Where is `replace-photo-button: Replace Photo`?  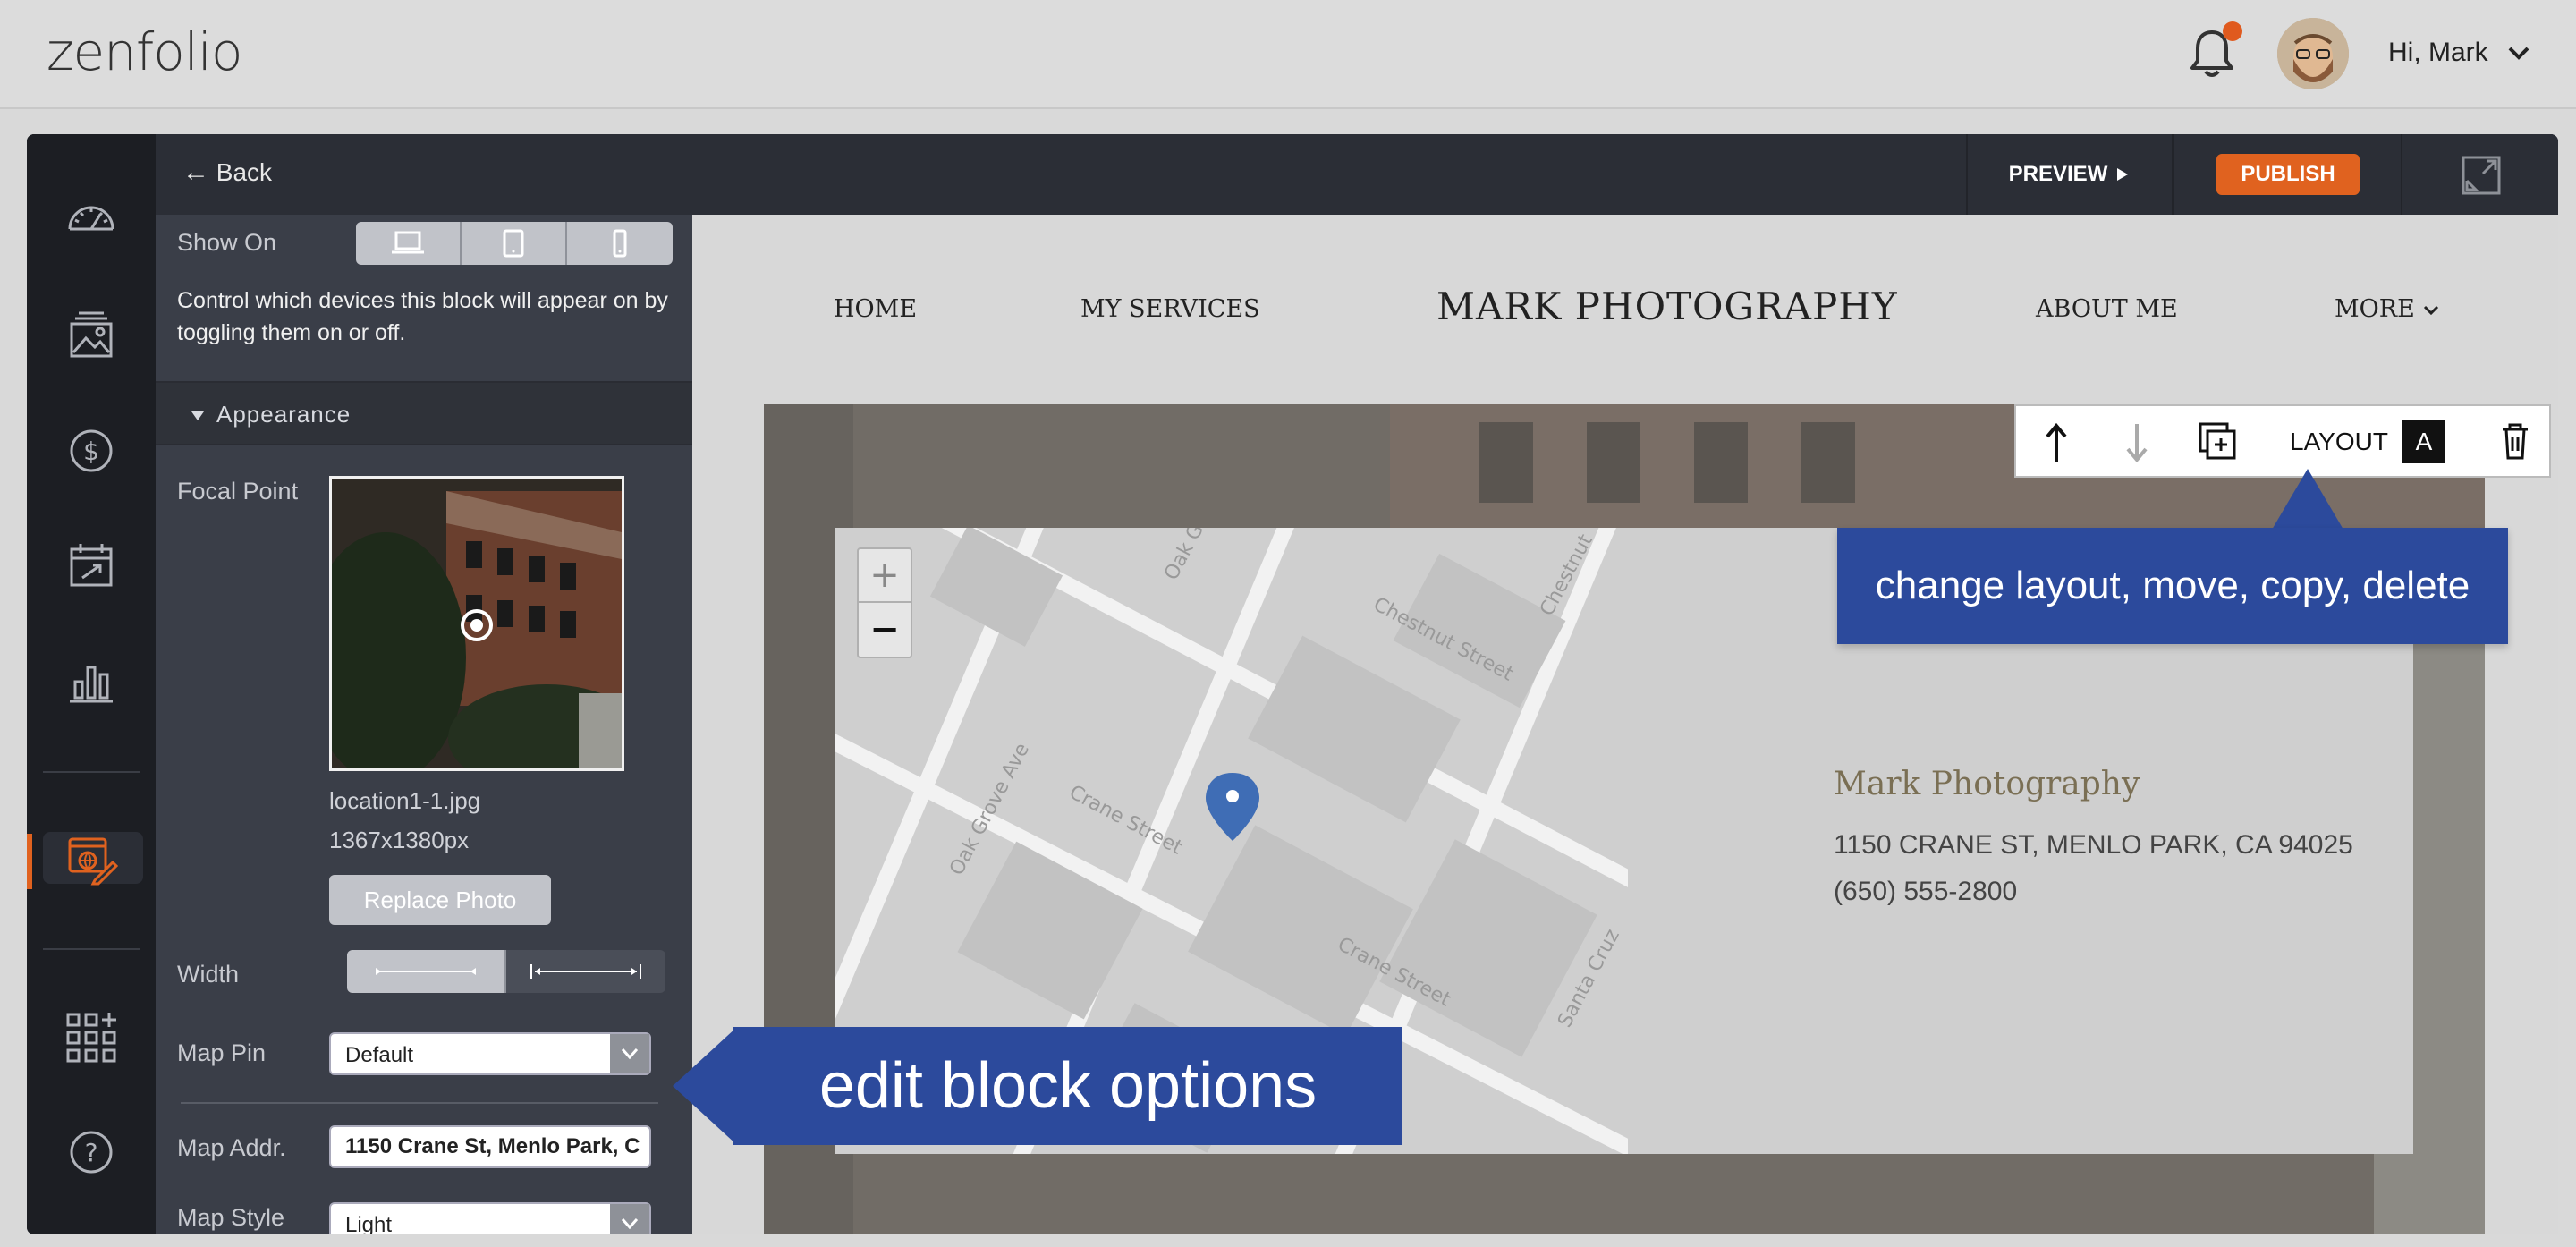 replace-photo-button: Replace Photo is located at coordinates (440, 900).